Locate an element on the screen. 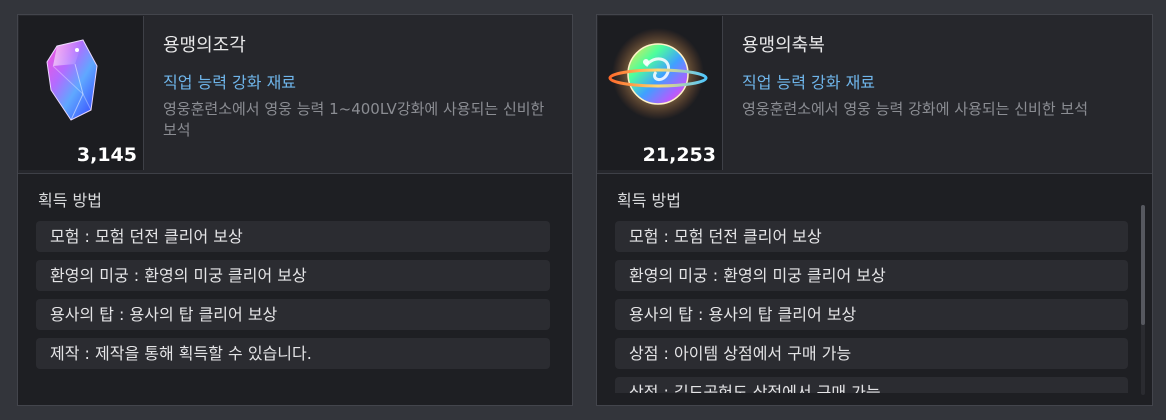 The width and height of the screenshot is (1166, 420). item-description: 영웅훈련소에서 영웅 능력 강화에 사용되는 신비한 보석 is located at coordinates (915, 109).